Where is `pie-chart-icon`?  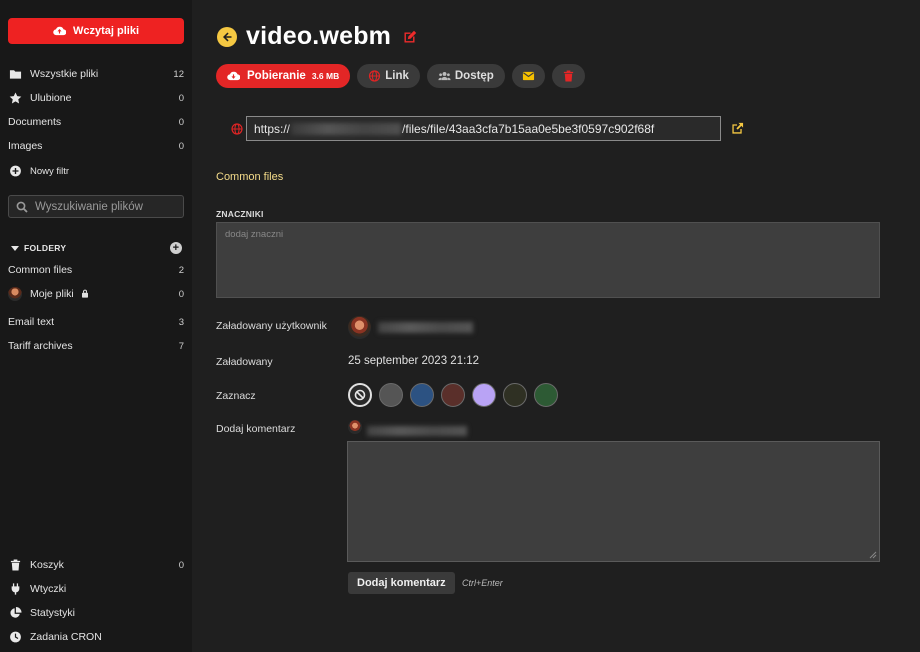 pie-chart-icon is located at coordinates (15, 612).